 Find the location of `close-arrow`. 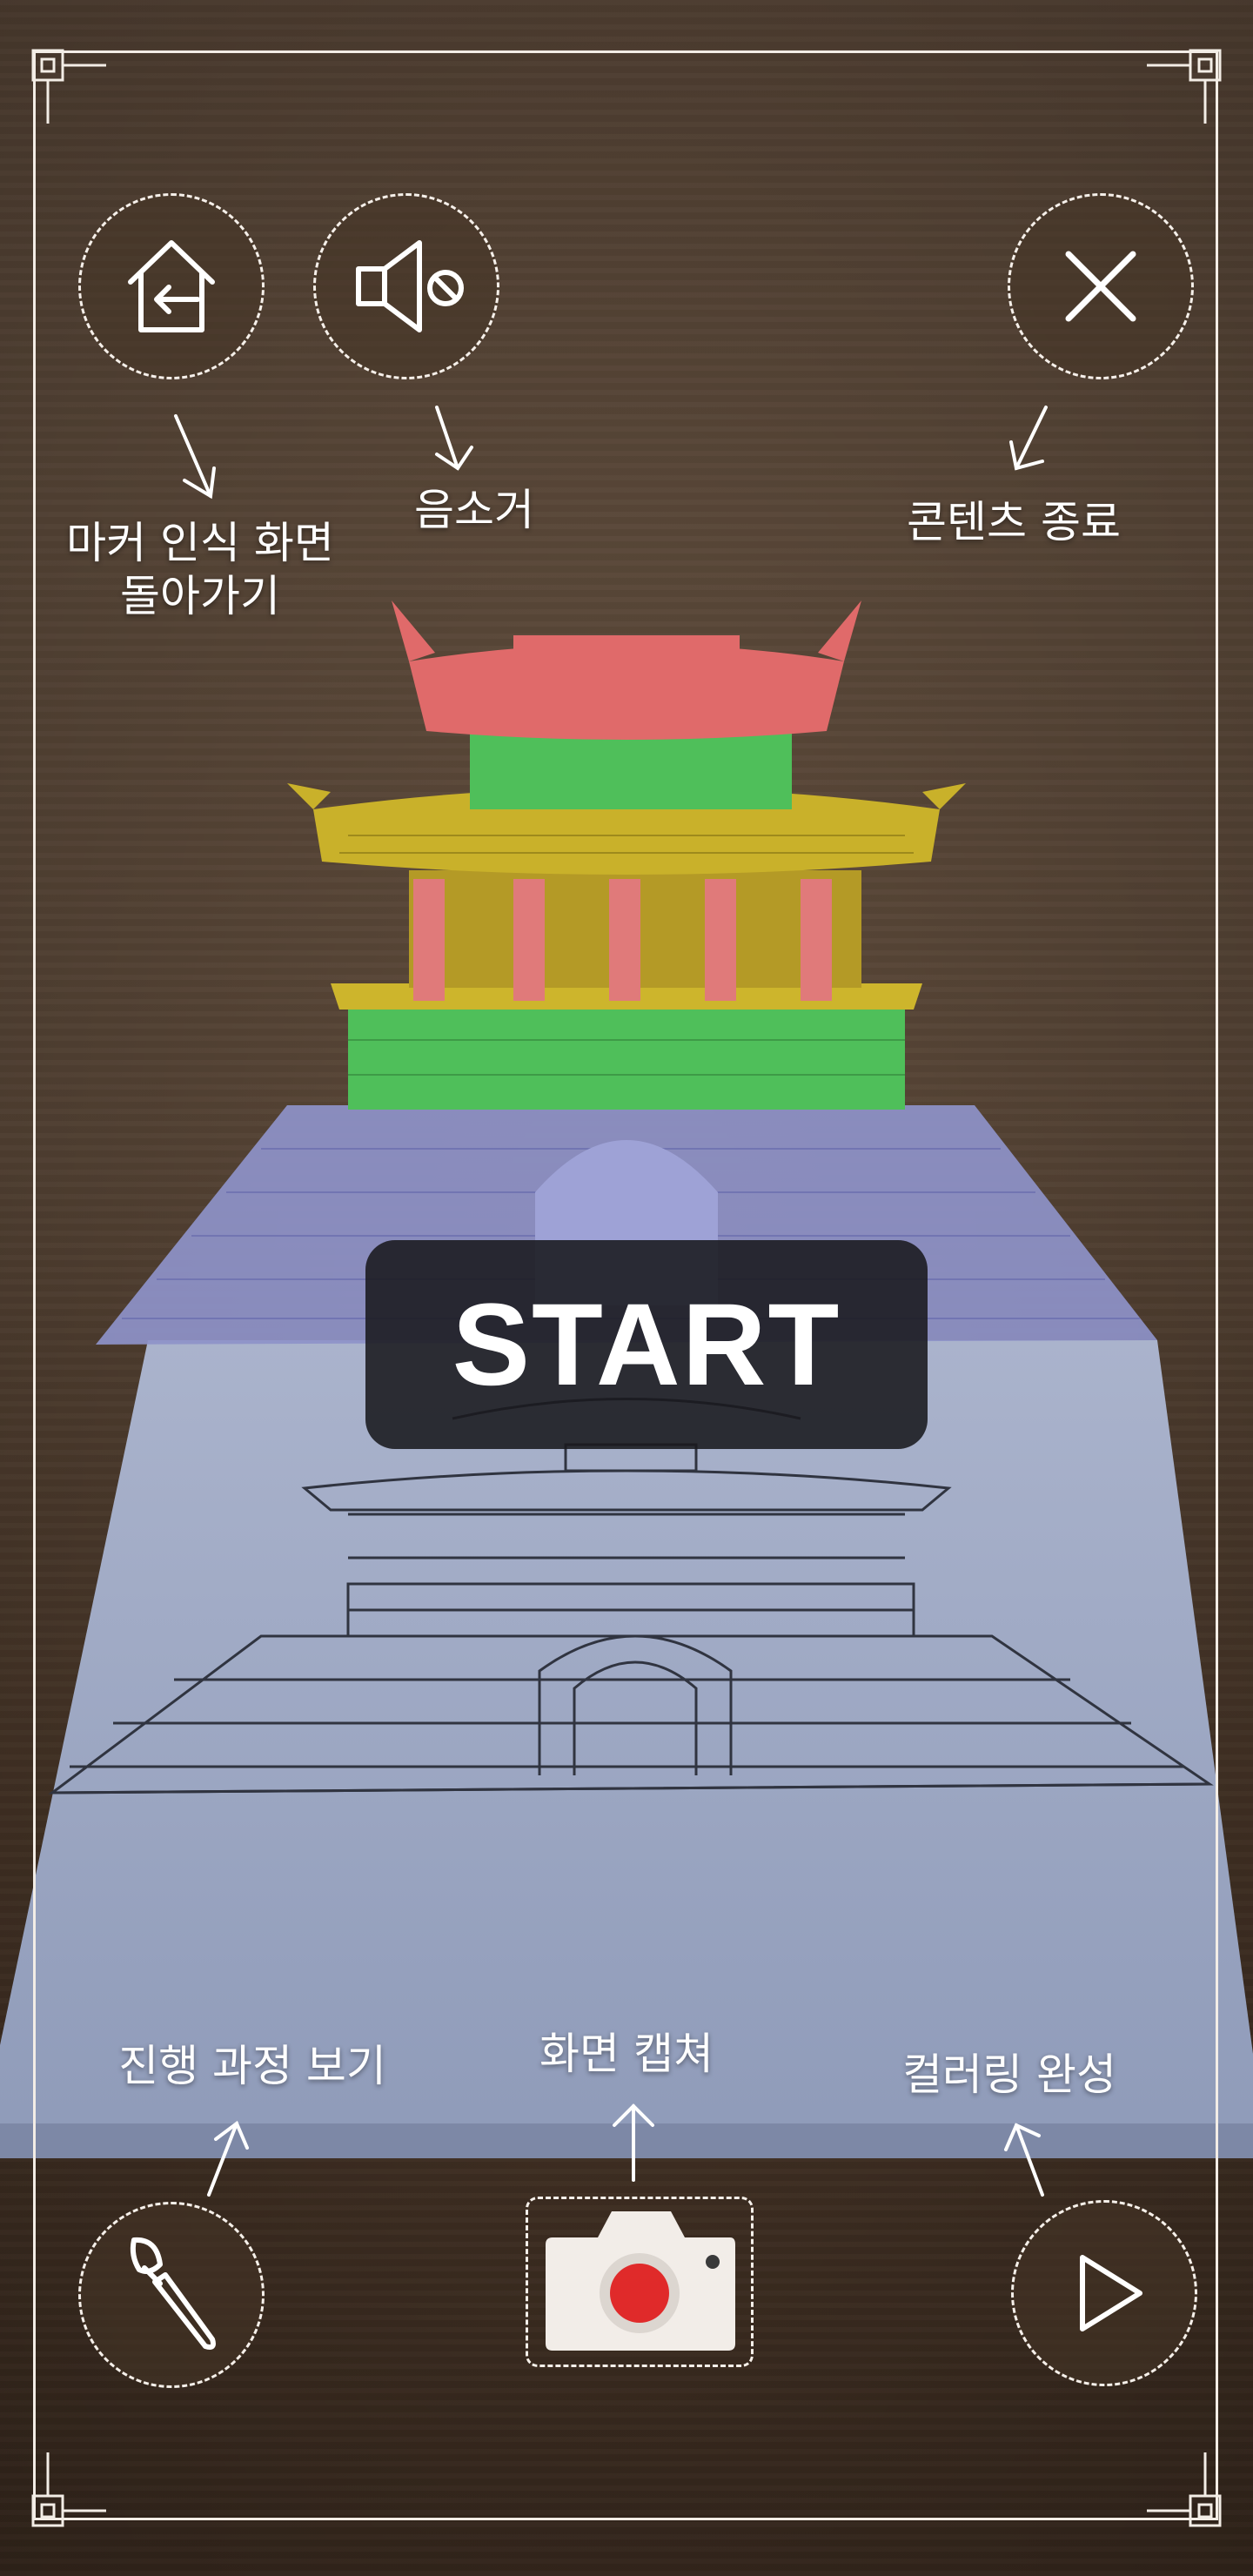

close-arrow is located at coordinates (1028, 438).